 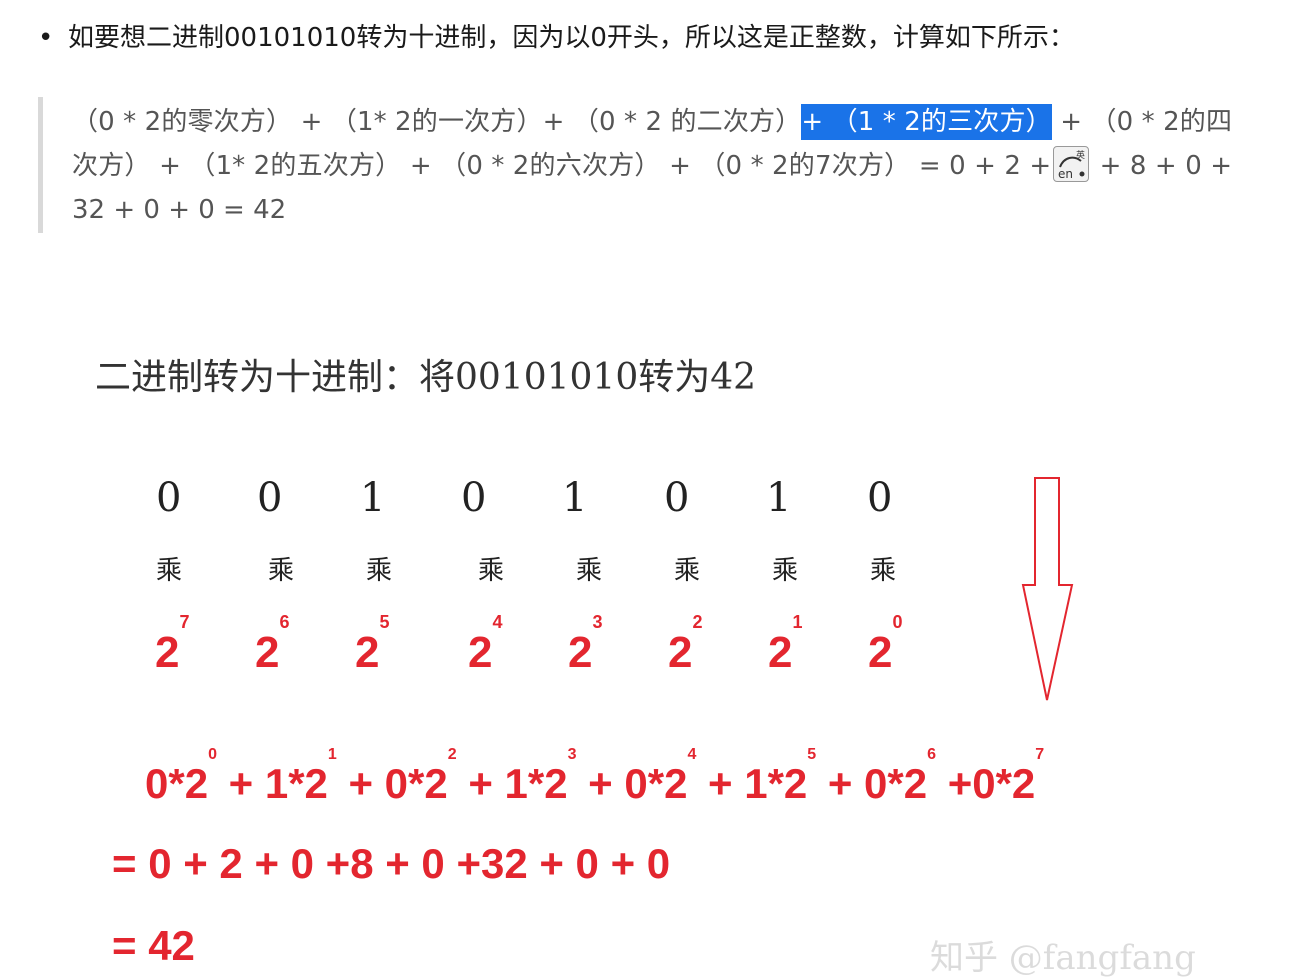 What do you see at coordinates (172, 644) in the screenshot?
I see `power-of-two: 27` at bounding box center [172, 644].